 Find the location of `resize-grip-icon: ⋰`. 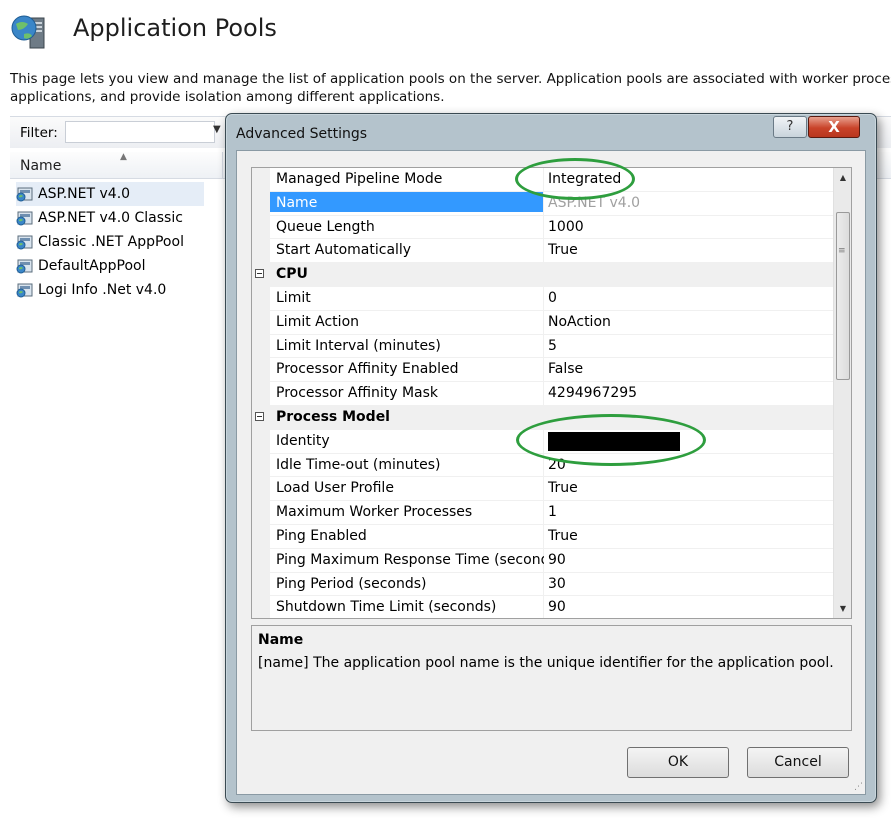

resize-grip-icon: ⋰ is located at coordinates (858, 787).